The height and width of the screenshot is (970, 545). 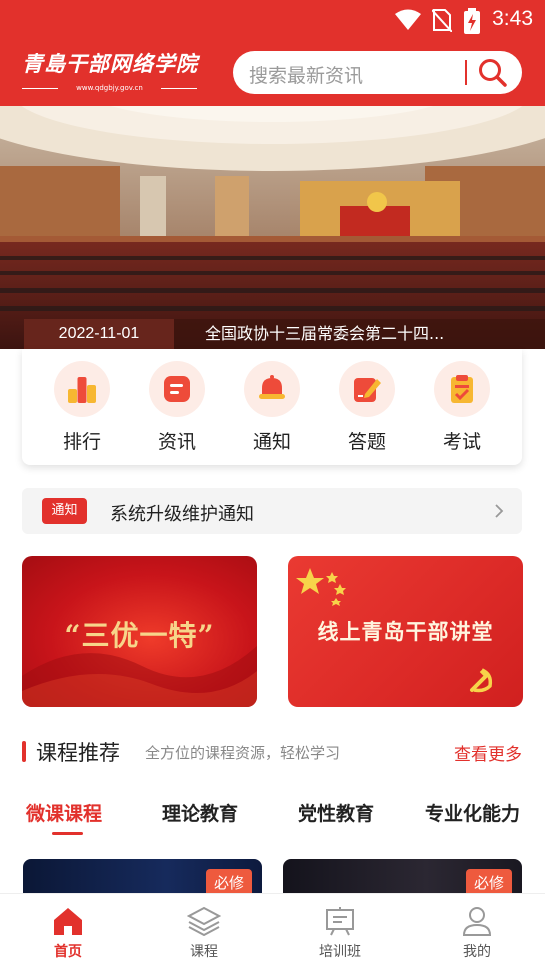 What do you see at coordinates (472, 812) in the screenshot?
I see `tab-professional: 专业化能力` at bounding box center [472, 812].